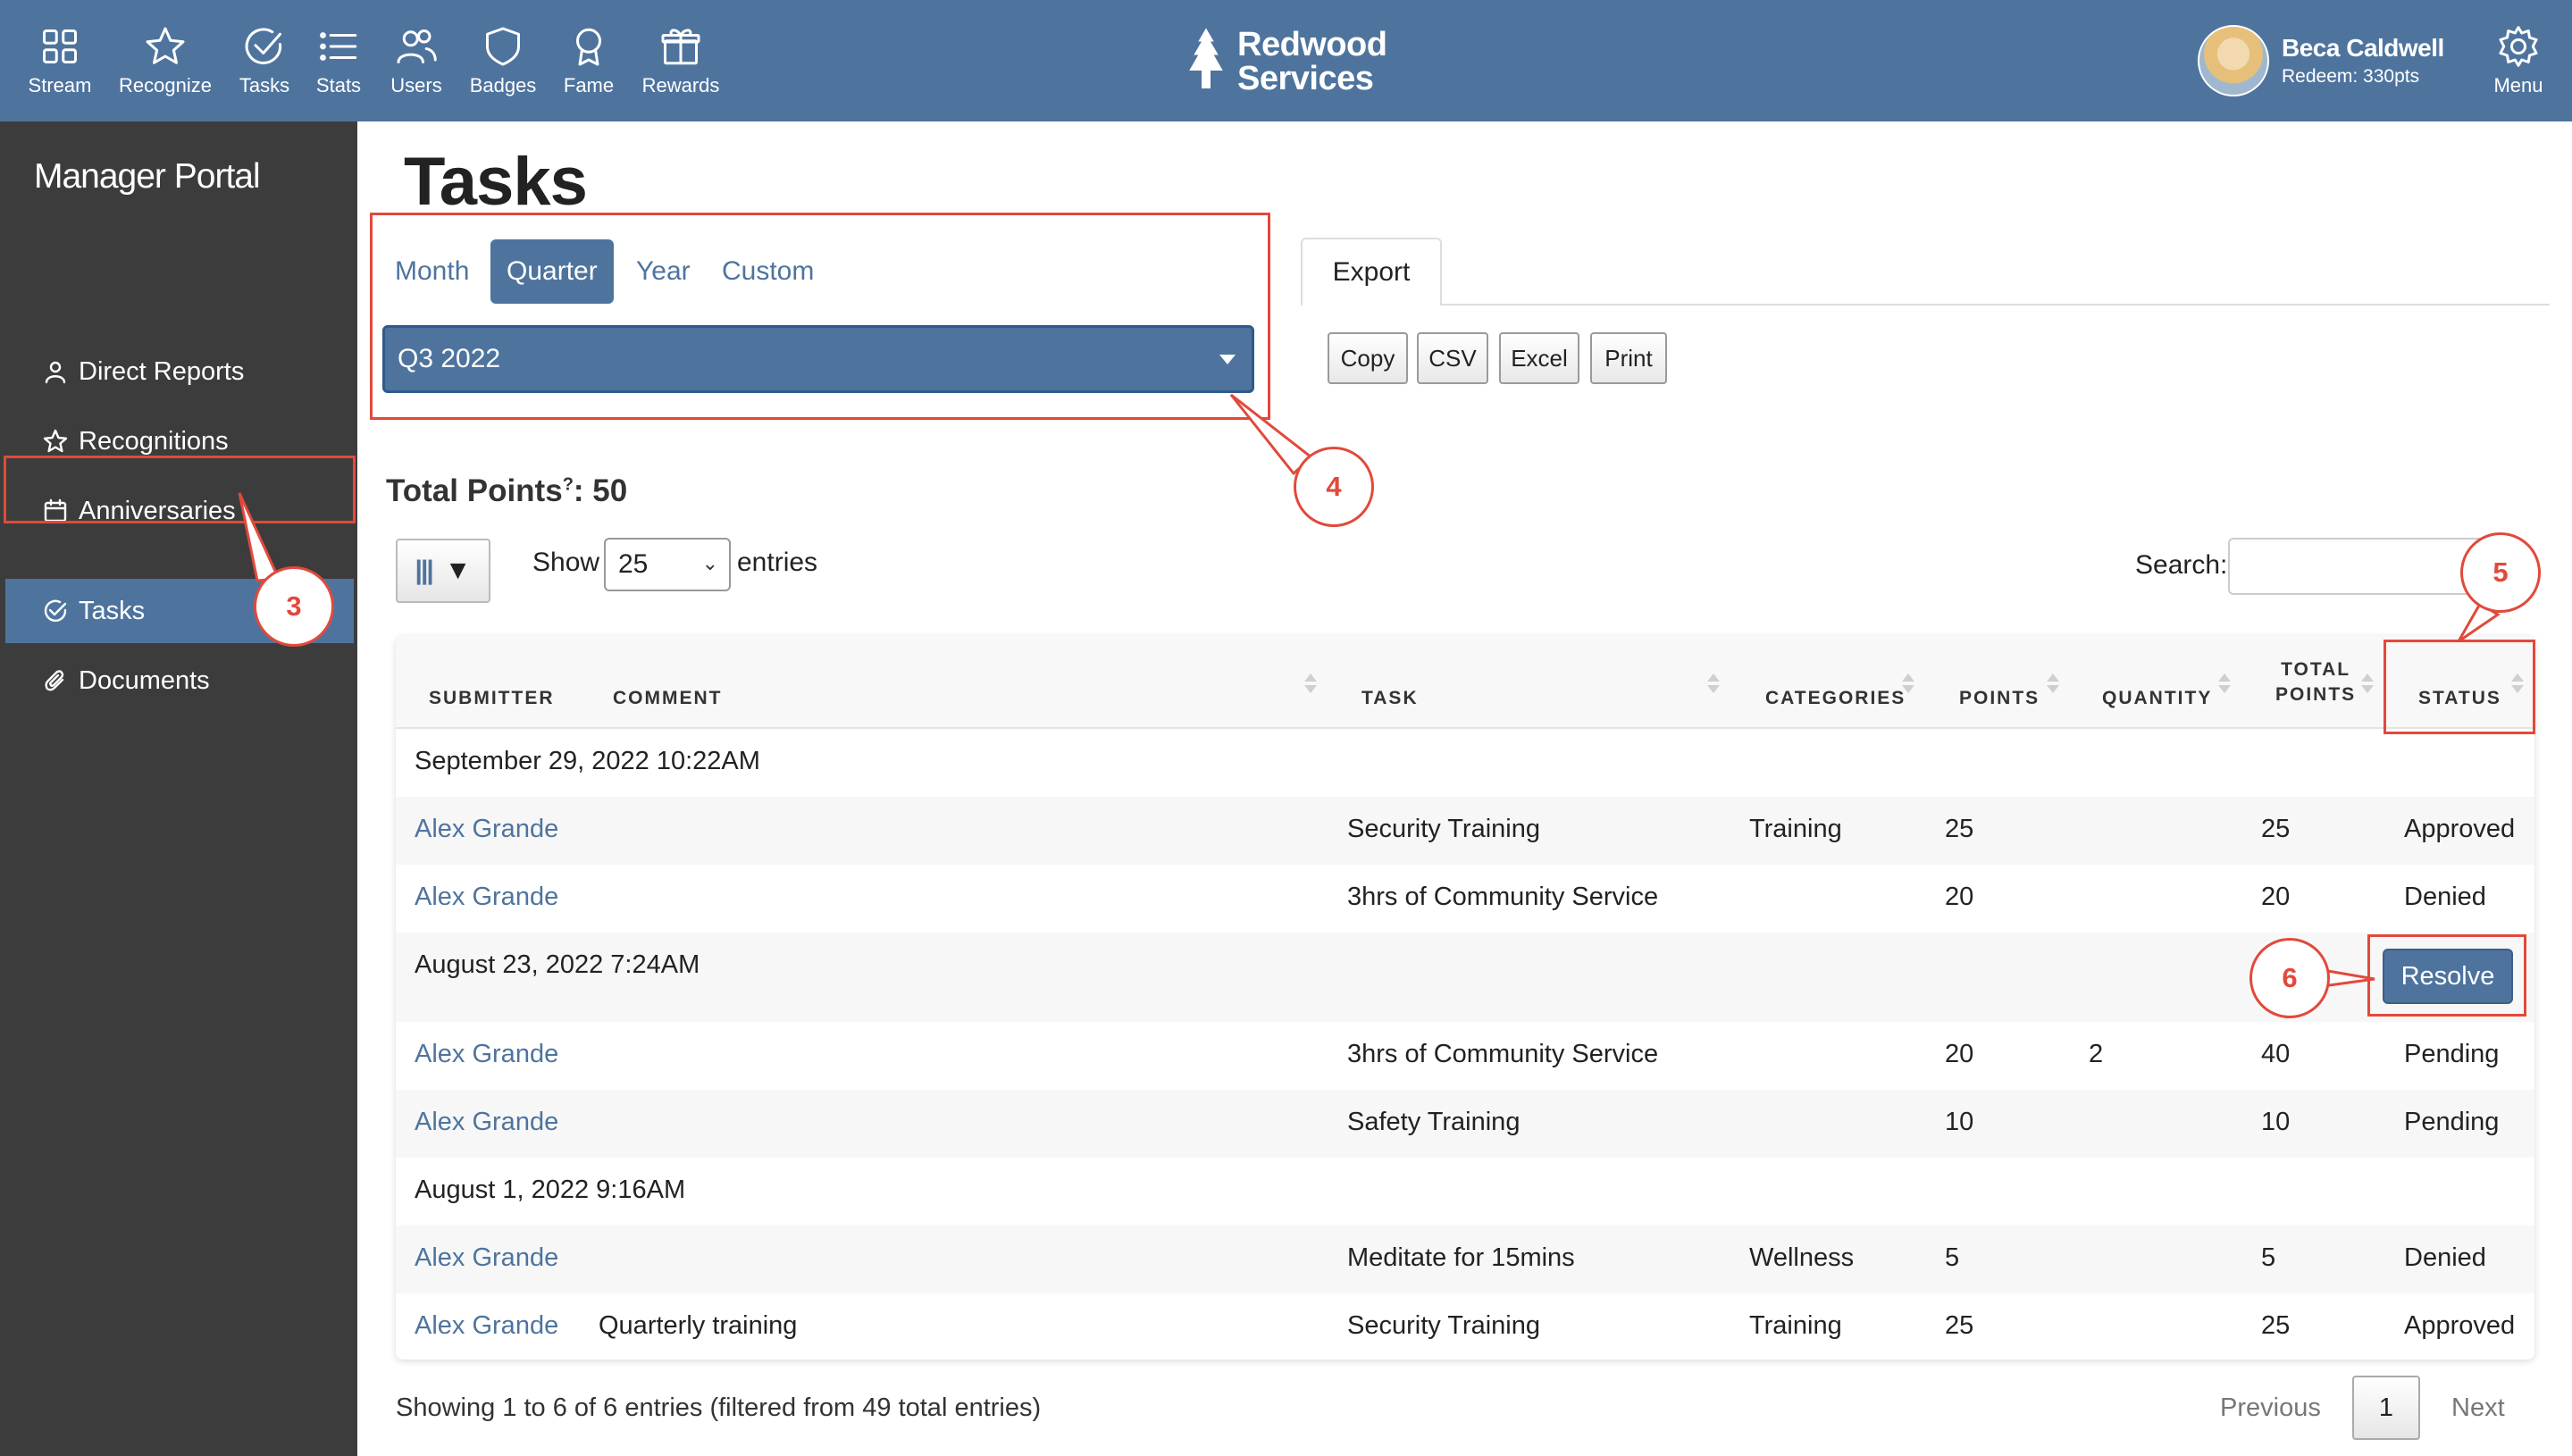 This screenshot has height=1456, width=2572. Describe the element at coordinates (1452, 358) in the screenshot. I see `csv-button: CSV` at that location.